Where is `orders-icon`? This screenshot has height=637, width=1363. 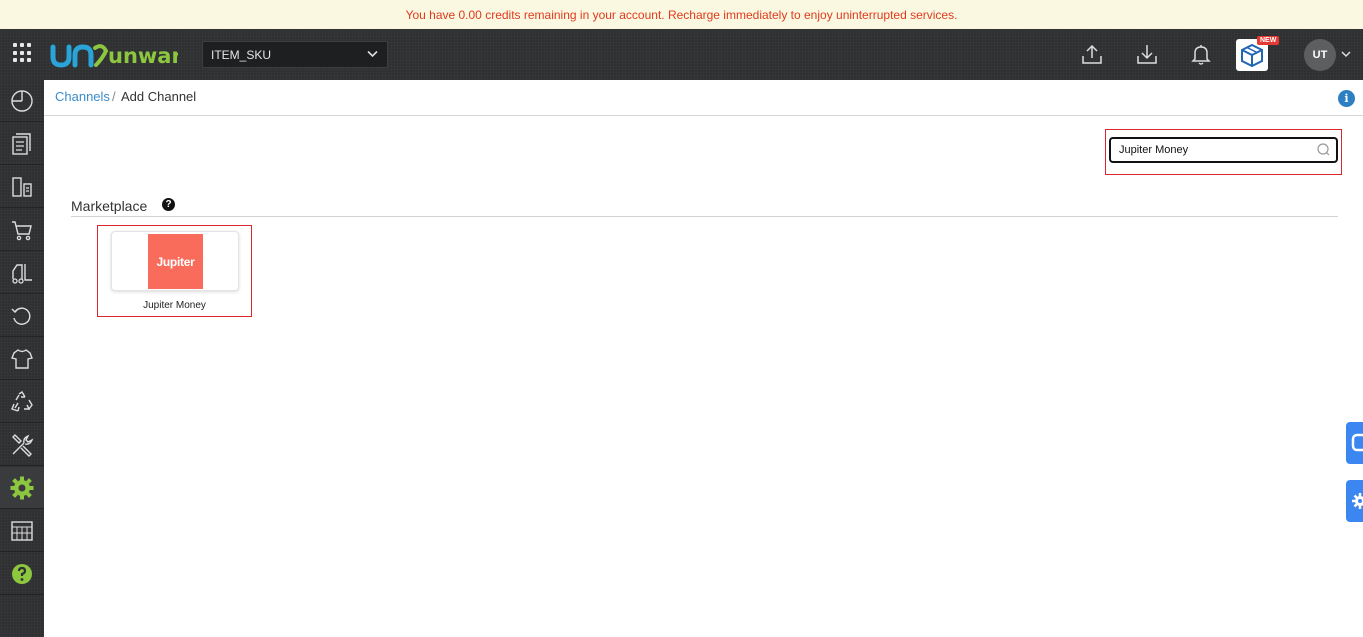 orders-icon is located at coordinates (21, 143).